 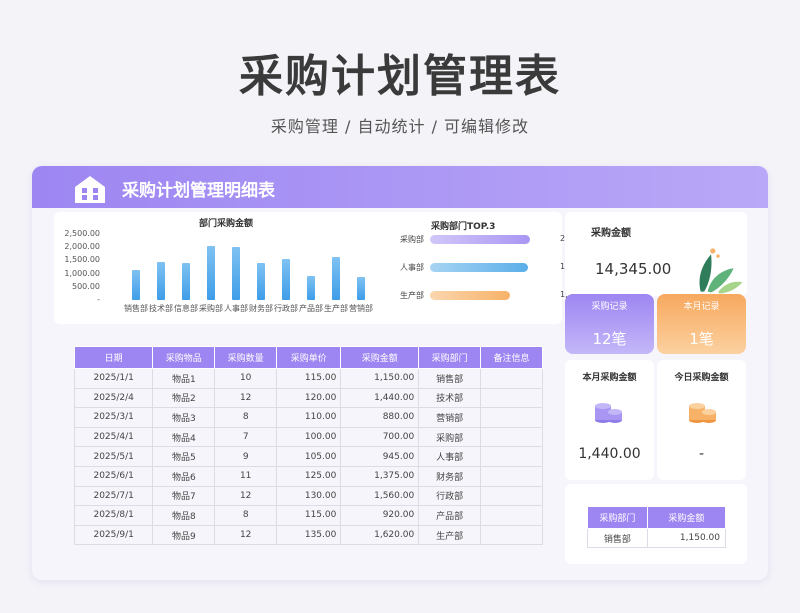 What do you see at coordinates (113, 437) in the screenshot?
I see `table-cell: 2025/4/1` at bounding box center [113, 437].